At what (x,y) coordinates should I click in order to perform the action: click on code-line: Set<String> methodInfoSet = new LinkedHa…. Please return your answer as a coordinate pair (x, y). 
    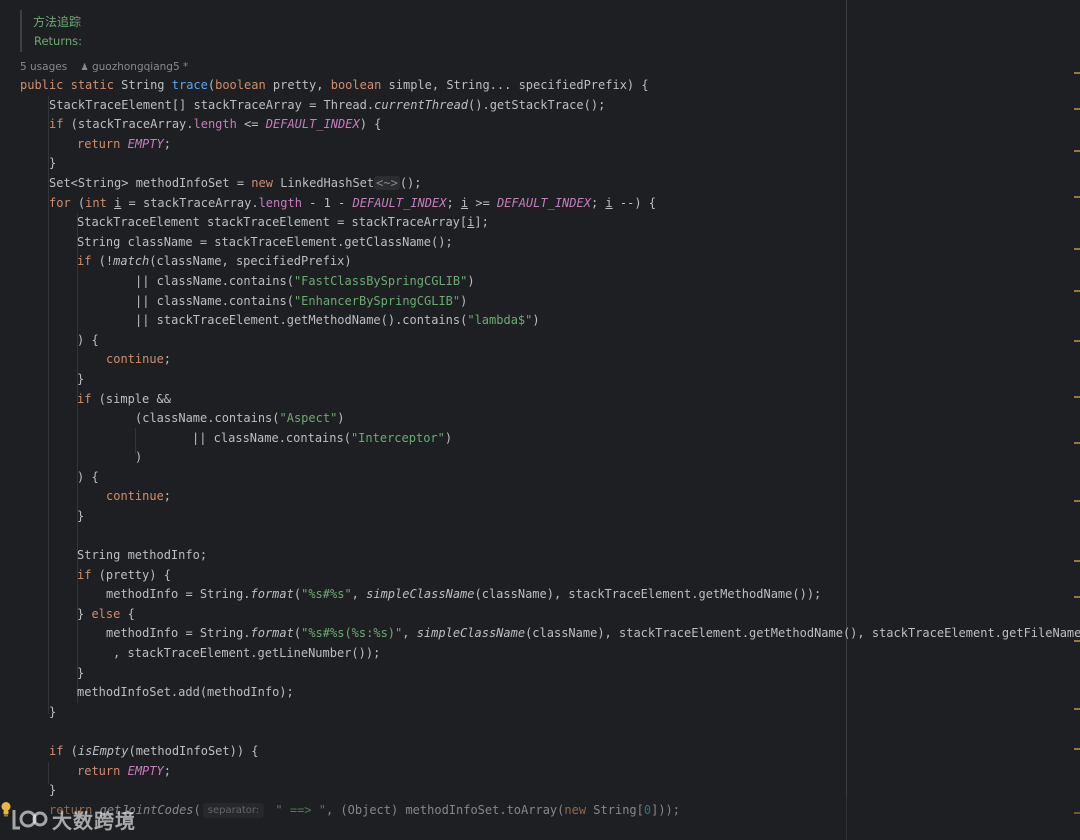
    Looking at the image, I should click on (235, 184).